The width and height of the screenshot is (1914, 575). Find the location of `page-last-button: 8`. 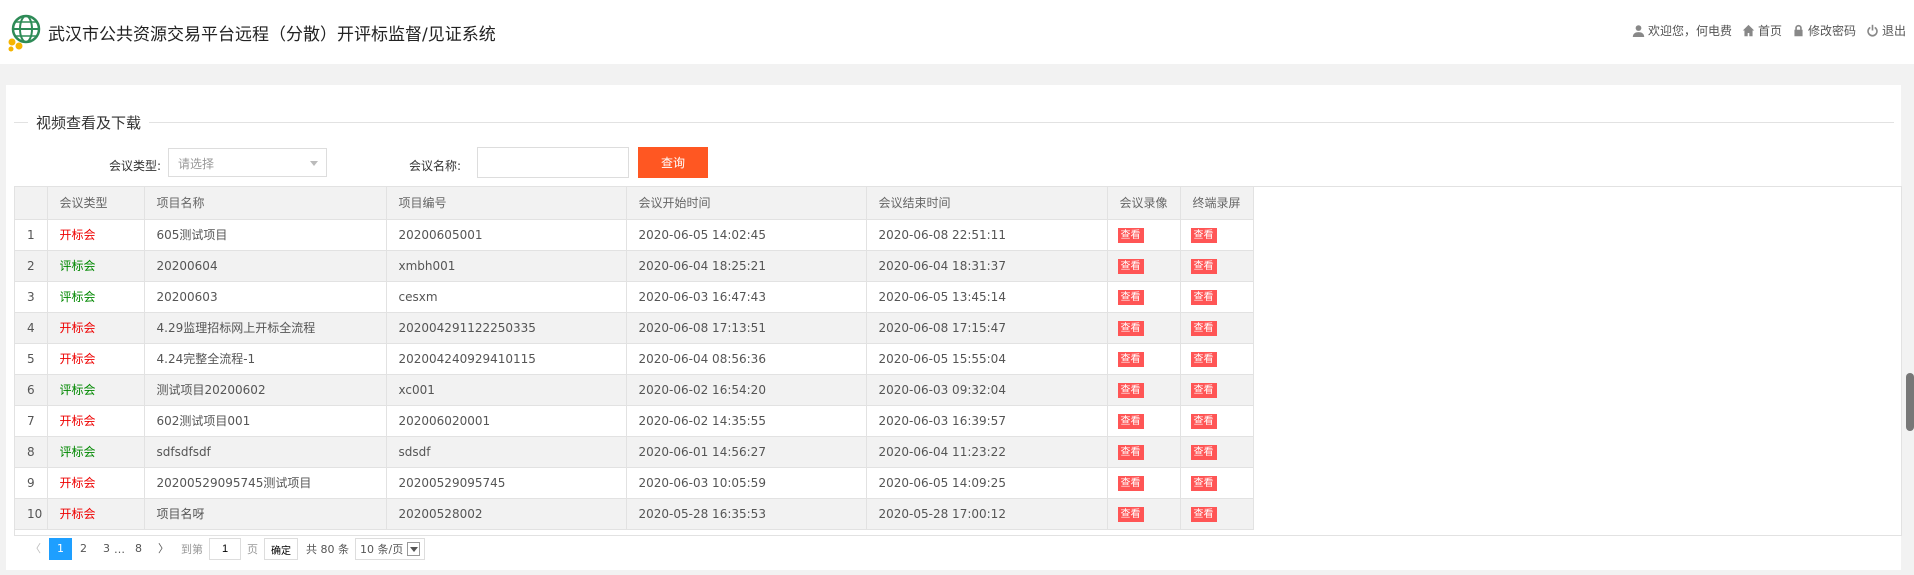

page-last-button: 8 is located at coordinates (138, 549).